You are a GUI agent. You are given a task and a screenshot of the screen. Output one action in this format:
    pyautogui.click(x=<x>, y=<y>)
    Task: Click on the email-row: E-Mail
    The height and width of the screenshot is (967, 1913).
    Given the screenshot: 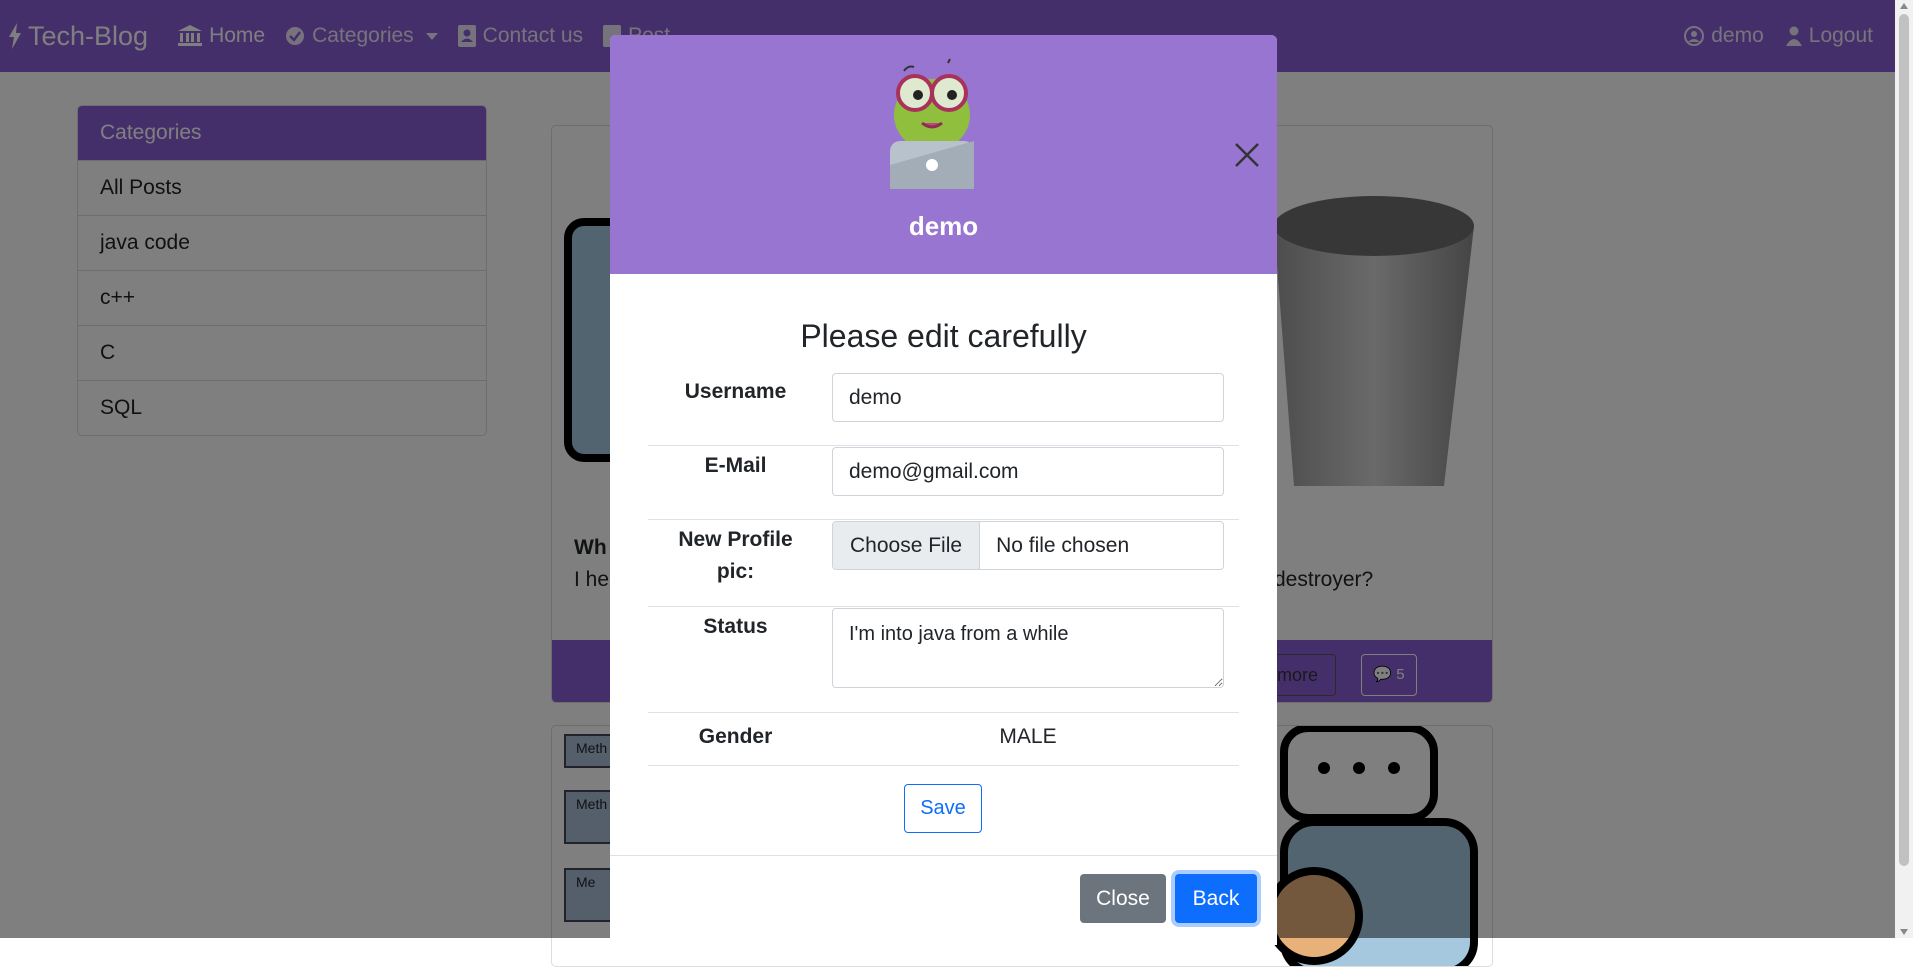 What is the action you would take?
    pyautogui.click(x=943, y=483)
    